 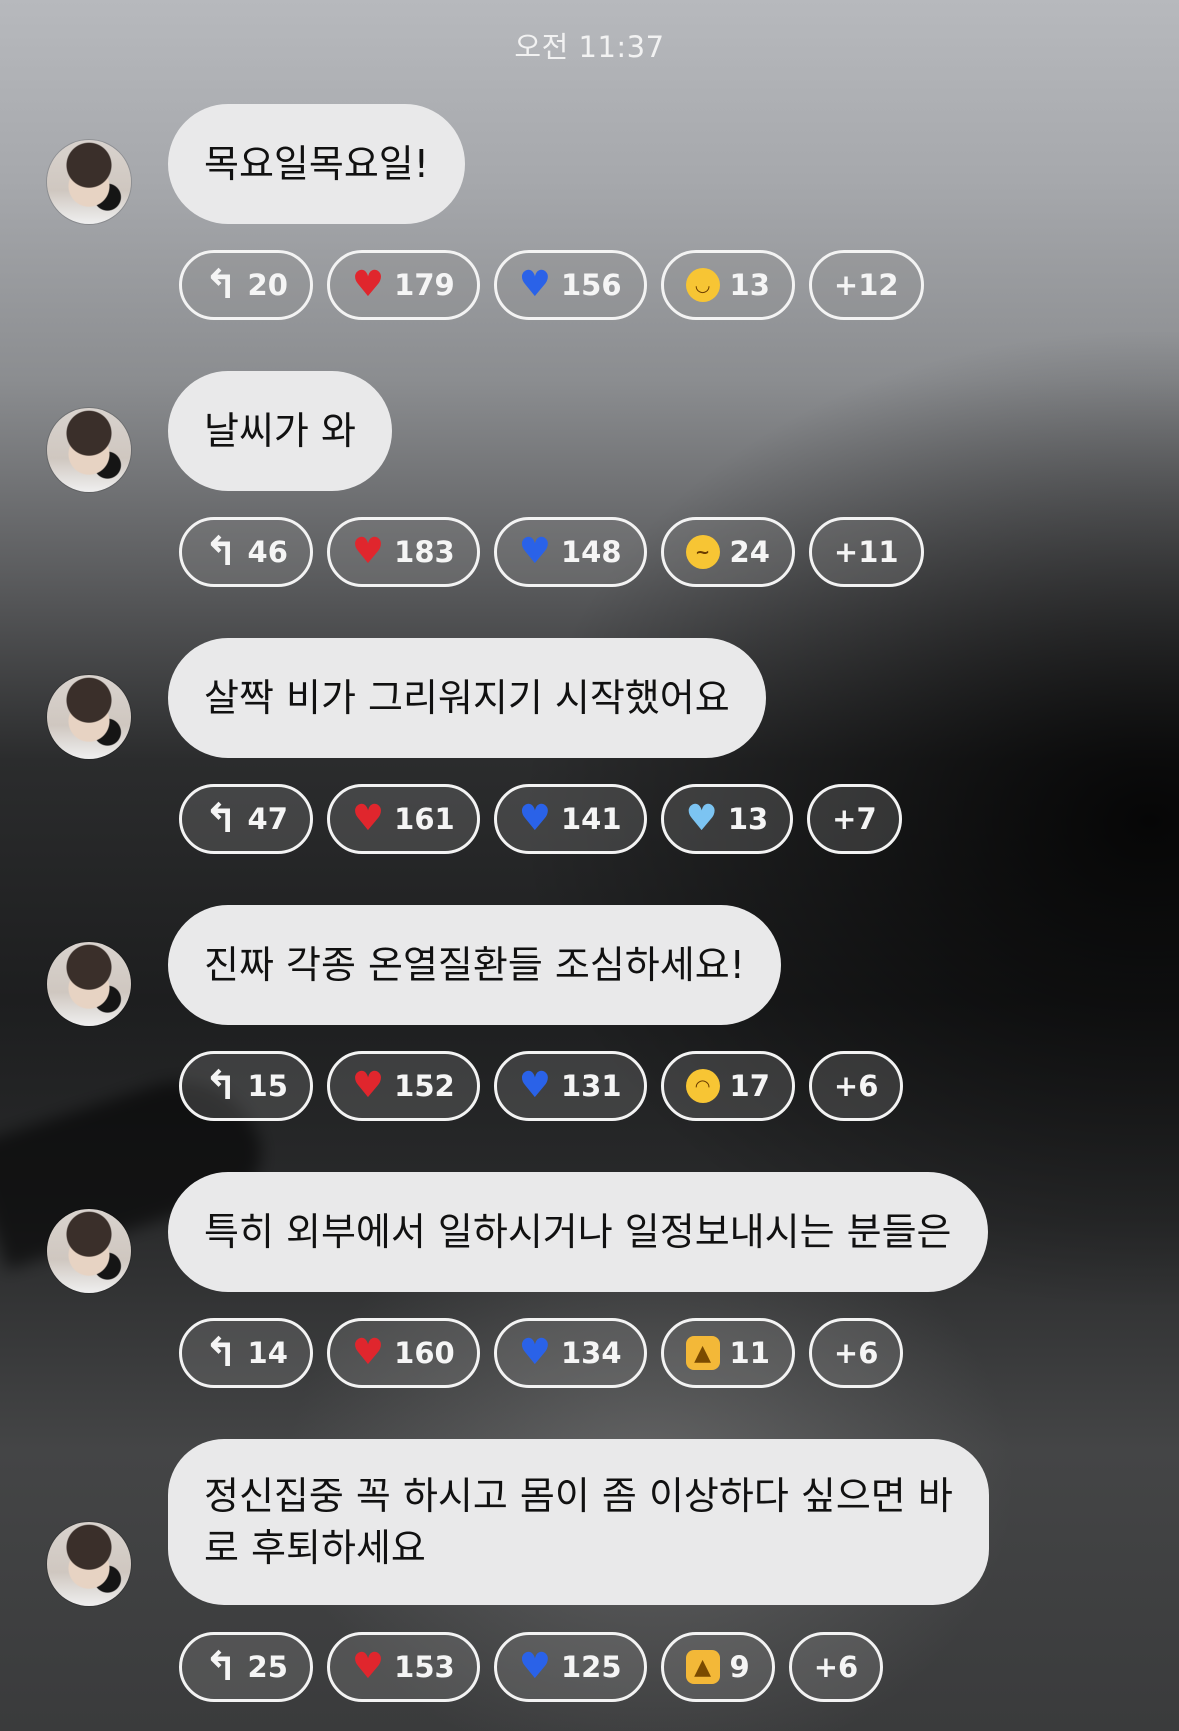 I want to click on blue-heart-reaction: ♥ 125, so click(x=570, y=1667).